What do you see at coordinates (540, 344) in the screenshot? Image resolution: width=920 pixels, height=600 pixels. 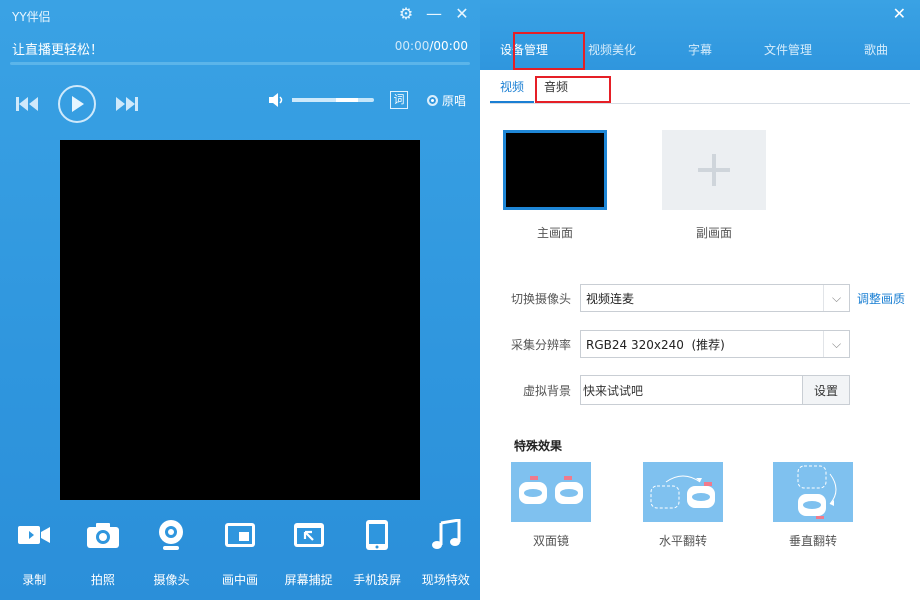 I see `resolution-label: 采集分辨率` at bounding box center [540, 344].